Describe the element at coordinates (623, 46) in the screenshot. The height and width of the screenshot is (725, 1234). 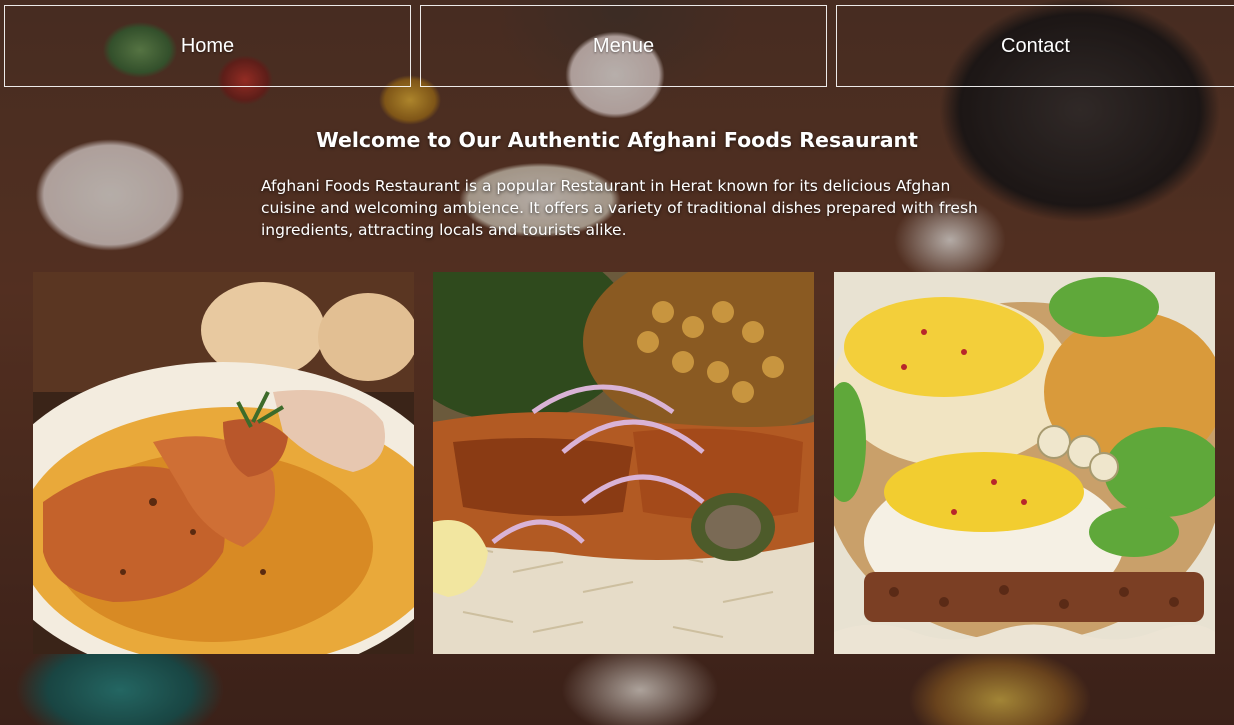
I see `nav-menu-link: Menue` at that location.